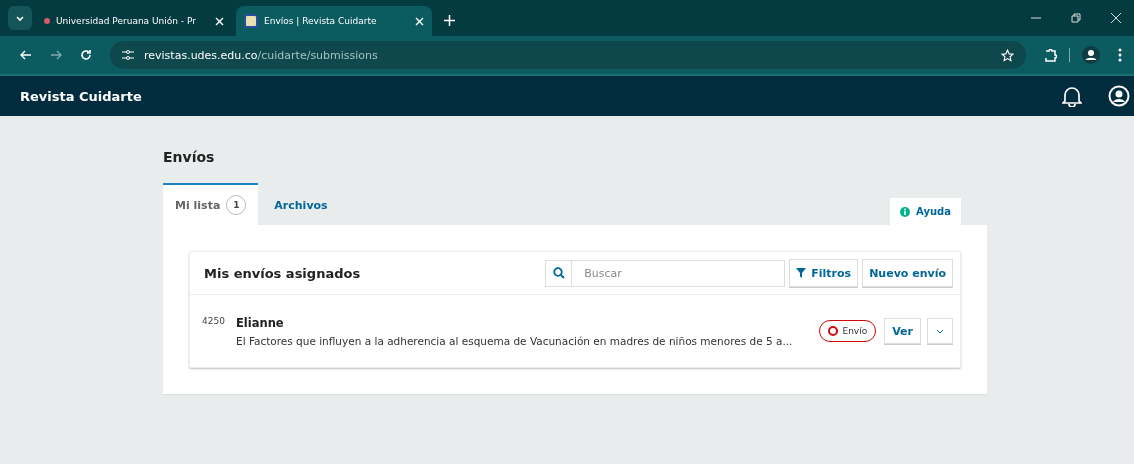  I want to click on tab-search-button, so click(20, 18).